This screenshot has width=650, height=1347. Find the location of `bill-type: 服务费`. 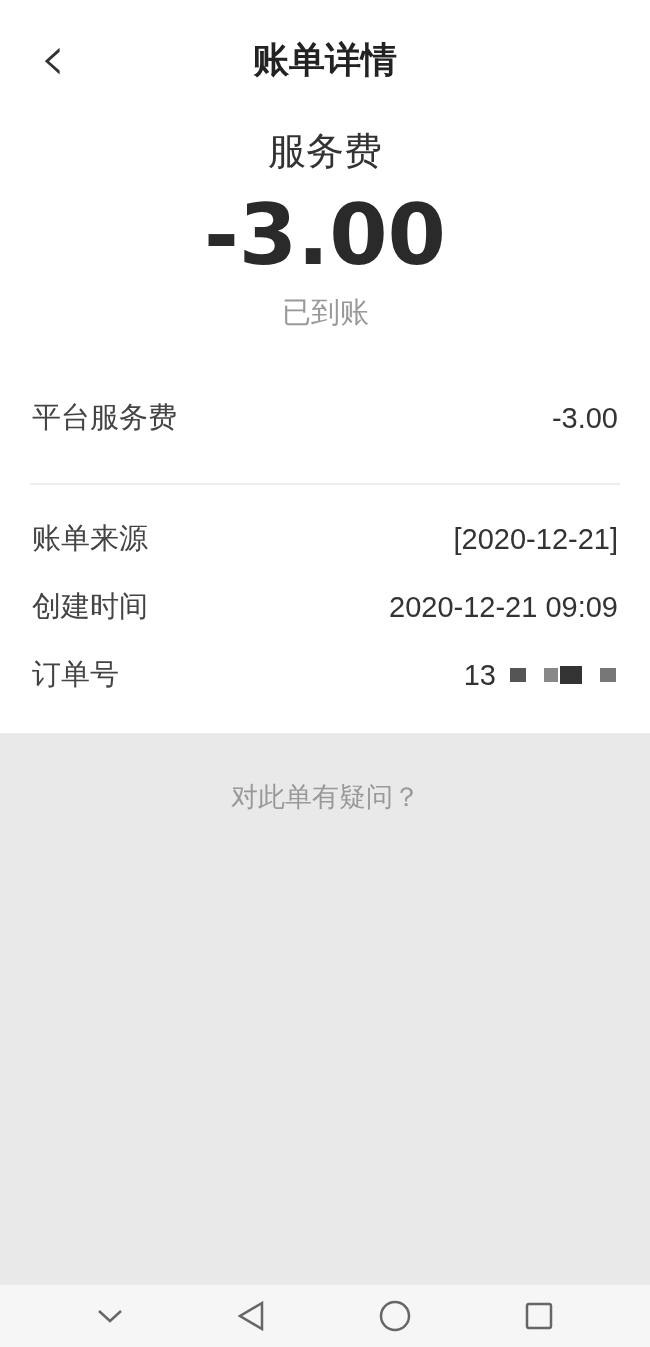

bill-type: 服务费 is located at coordinates (325, 151).